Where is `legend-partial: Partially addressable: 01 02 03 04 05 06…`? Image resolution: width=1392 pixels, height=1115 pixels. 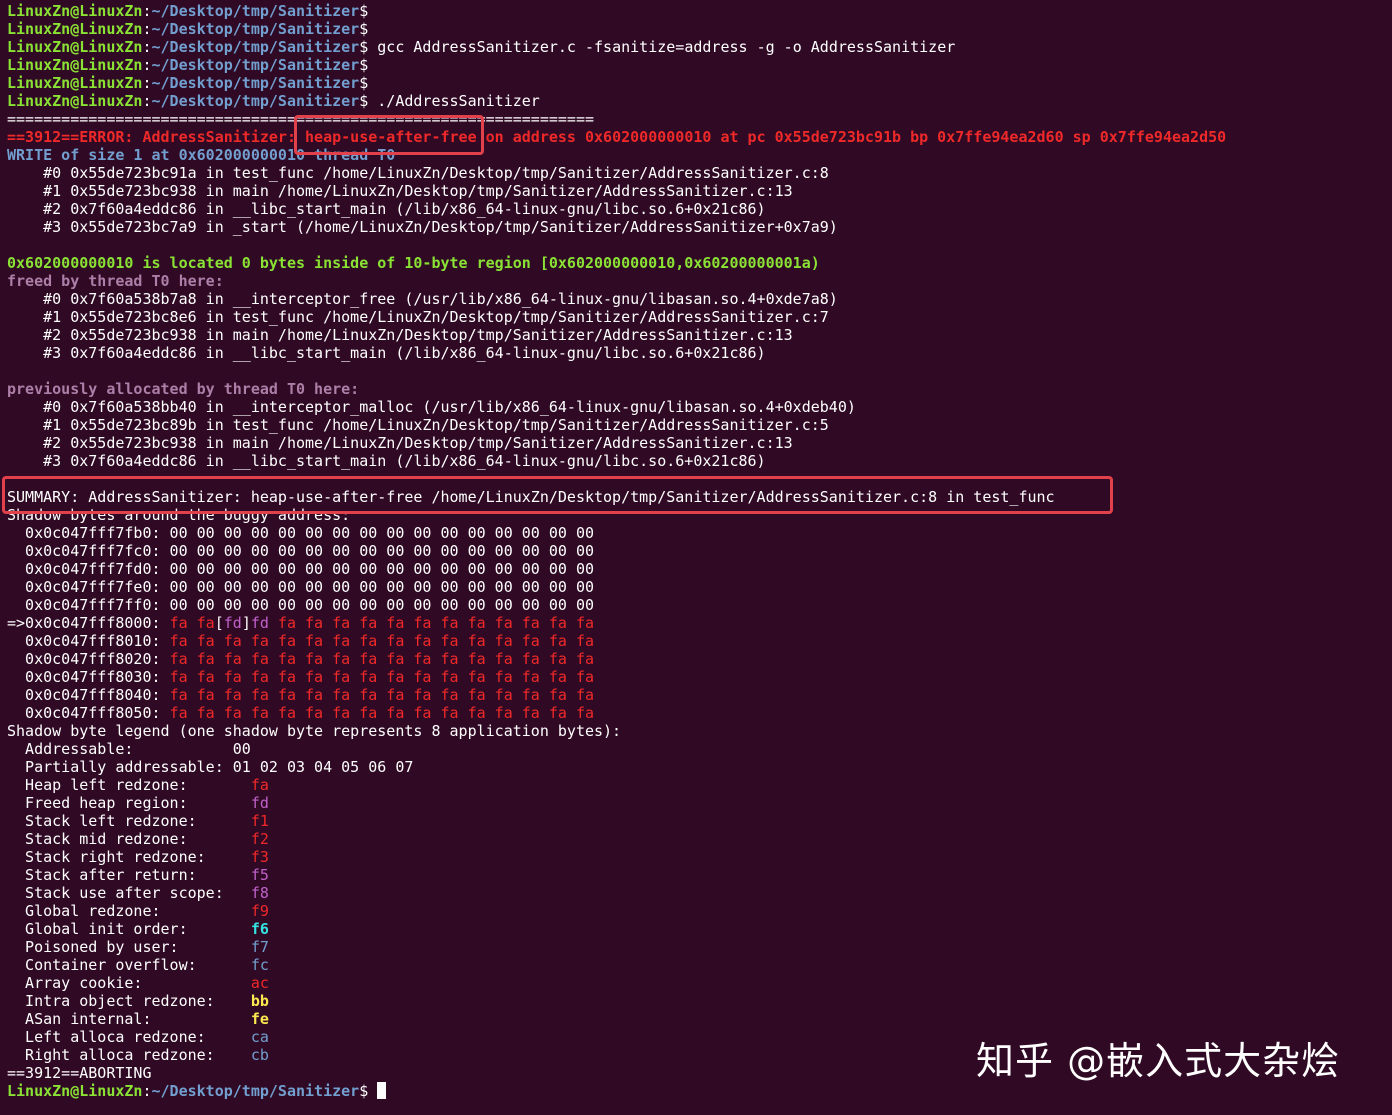
legend-partial: Partially addressable: 01 02 03 04 05 06… is located at coordinates (210, 767).